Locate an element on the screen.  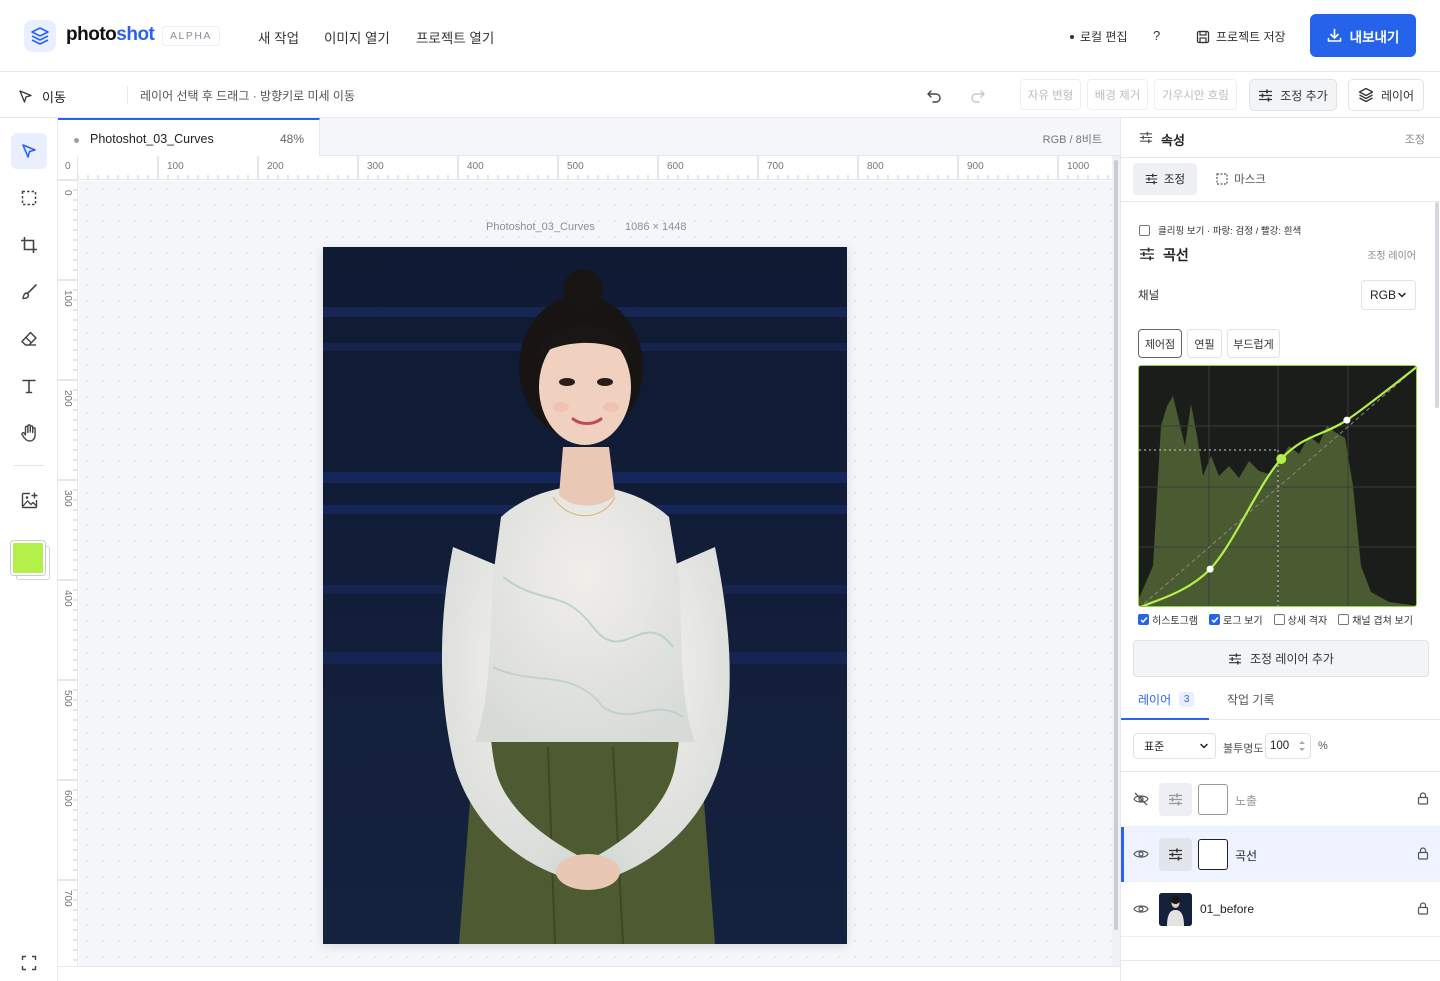
mode-smooth: 부드럽게 is located at coordinates (1253, 343).